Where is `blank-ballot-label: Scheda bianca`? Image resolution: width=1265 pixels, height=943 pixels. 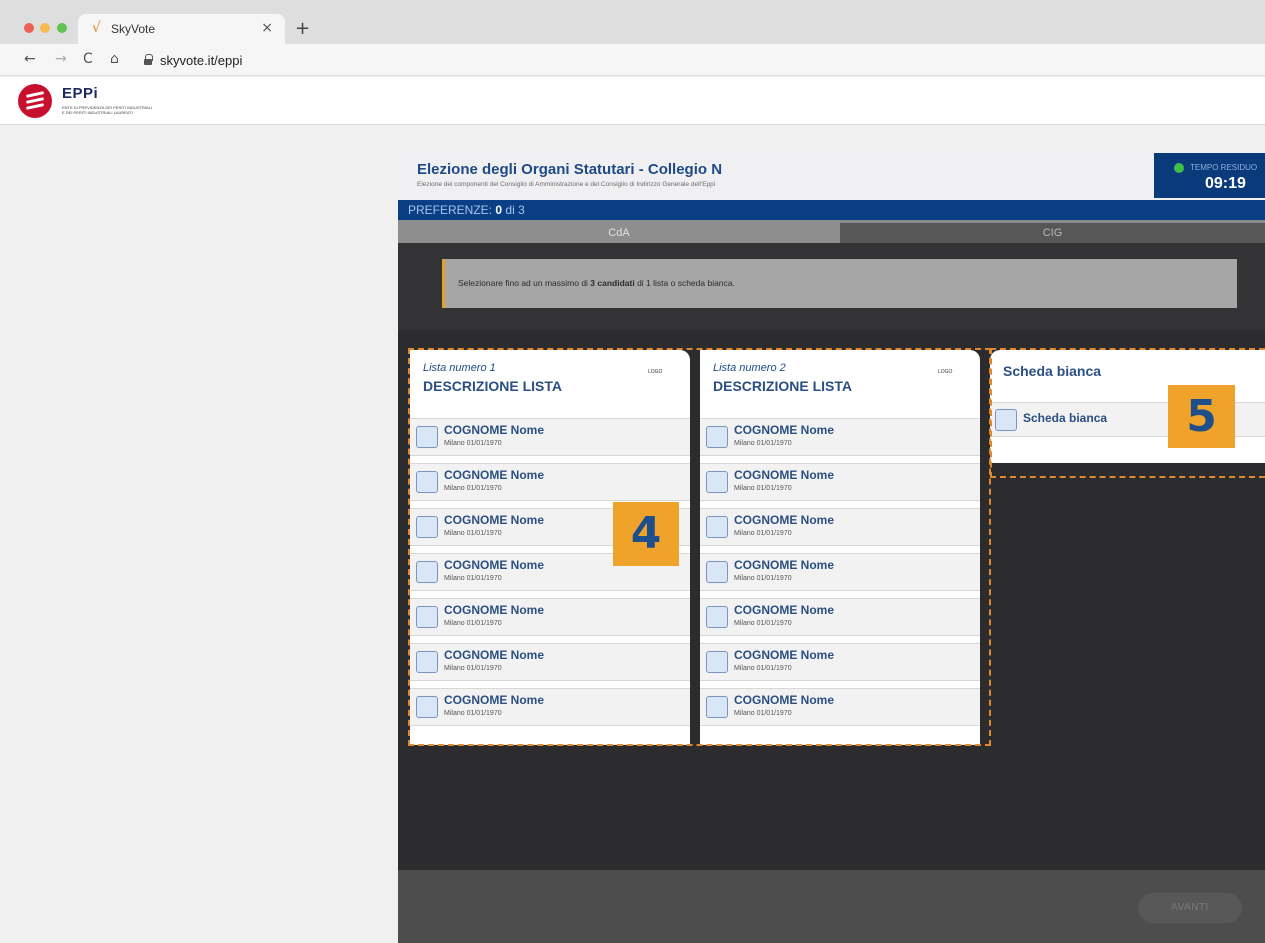 blank-ballot-label: Scheda bianca is located at coordinates (1065, 418).